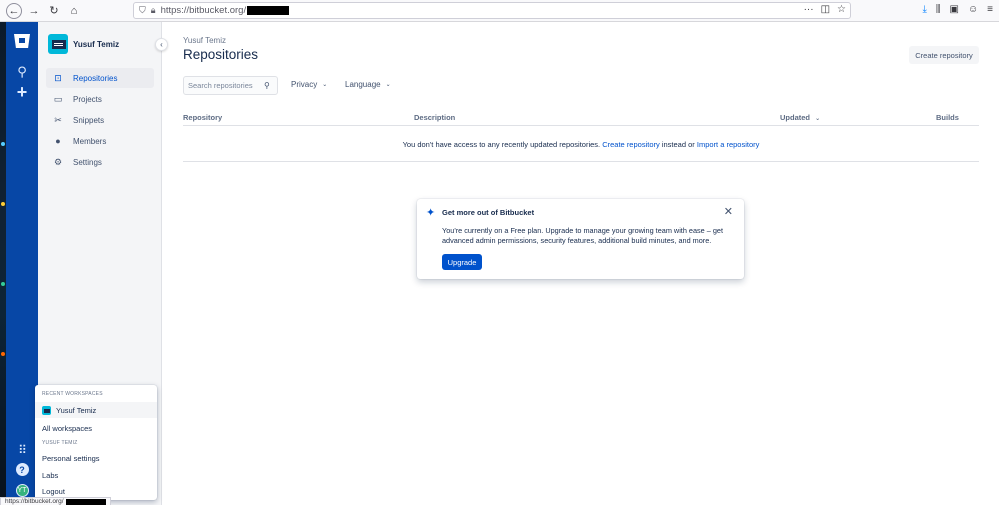  What do you see at coordinates (22, 490) in the screenshot?
I see `user-avatar-icon: YT` at bounding box center [22, 490].